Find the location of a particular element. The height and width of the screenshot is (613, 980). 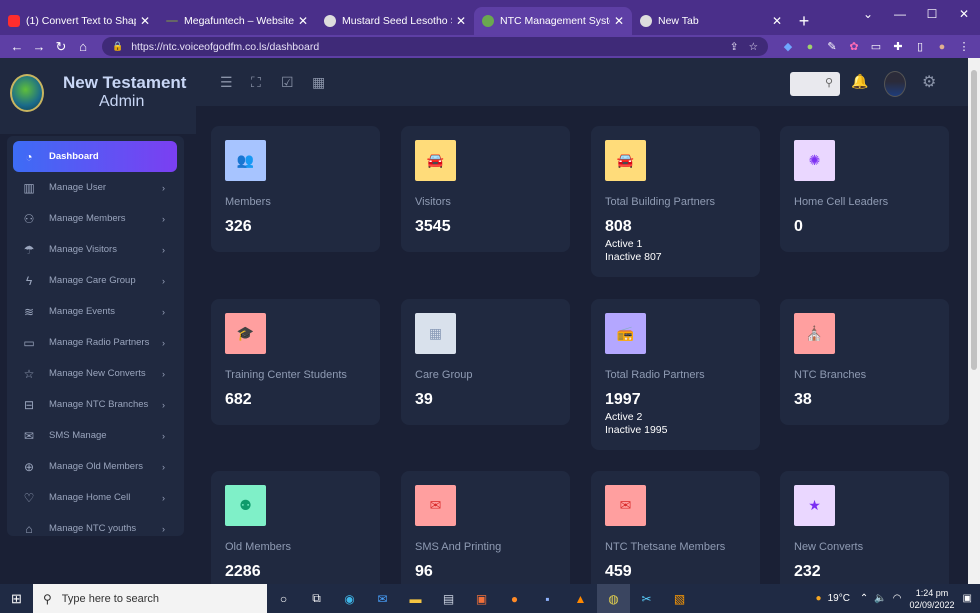

clock: 1:24 pm 02/09/2022 is located at coordinates (932, 599).